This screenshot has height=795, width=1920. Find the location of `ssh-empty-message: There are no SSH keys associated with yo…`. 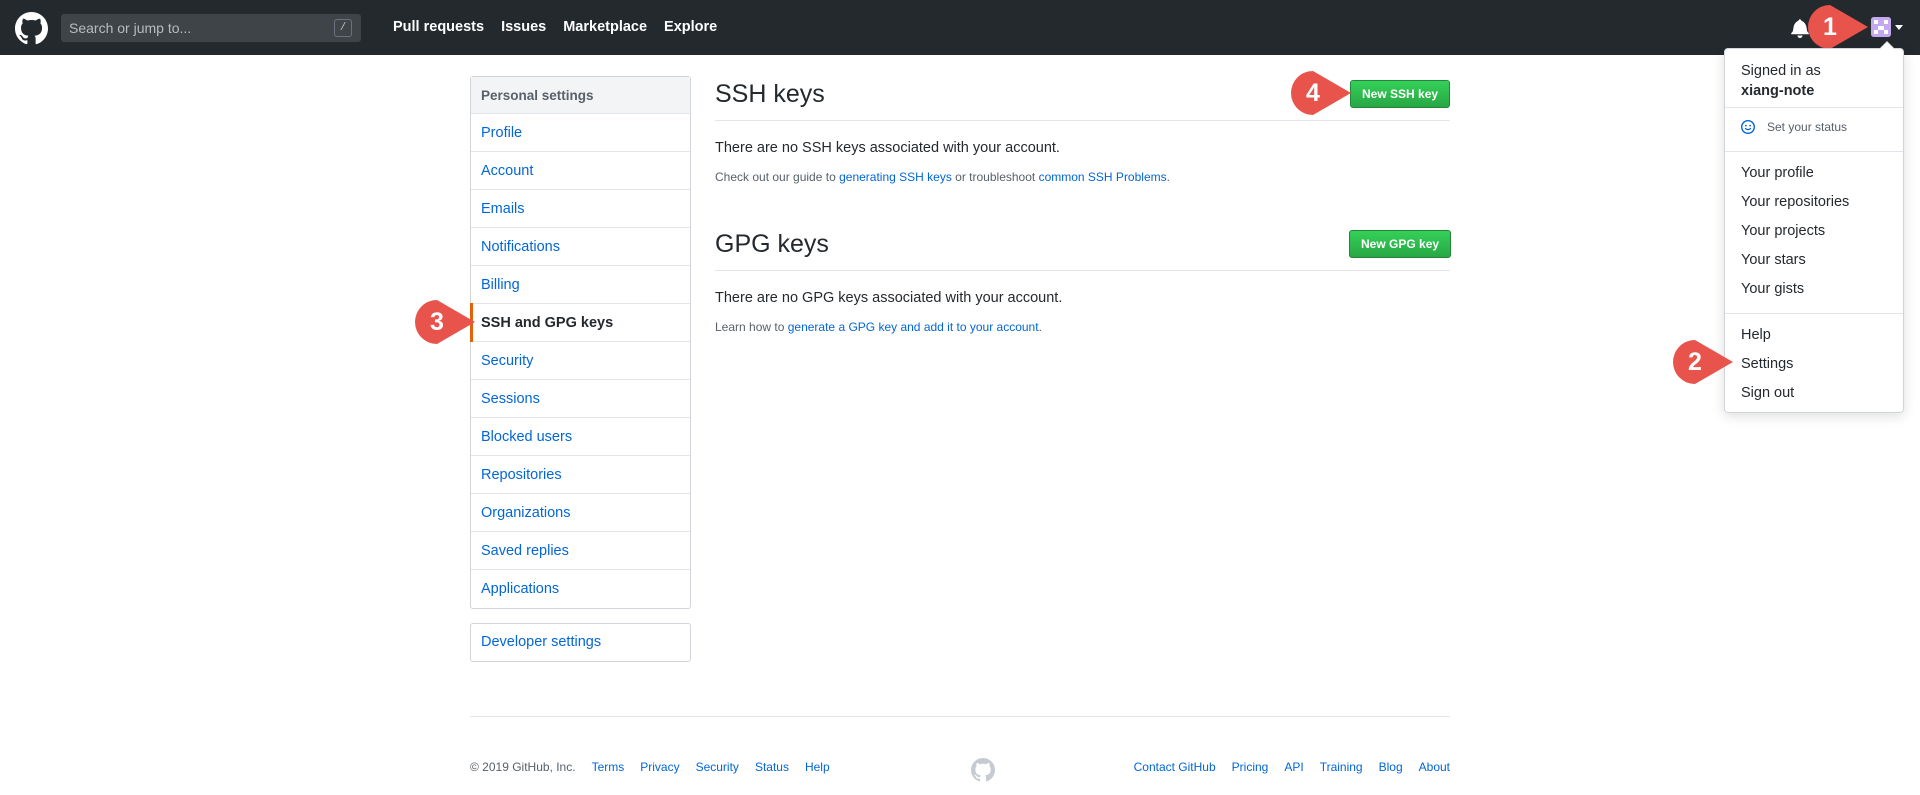

ssh-empty-message: There are no SSH keys associated with yo… is located at coordinates (887, 148).